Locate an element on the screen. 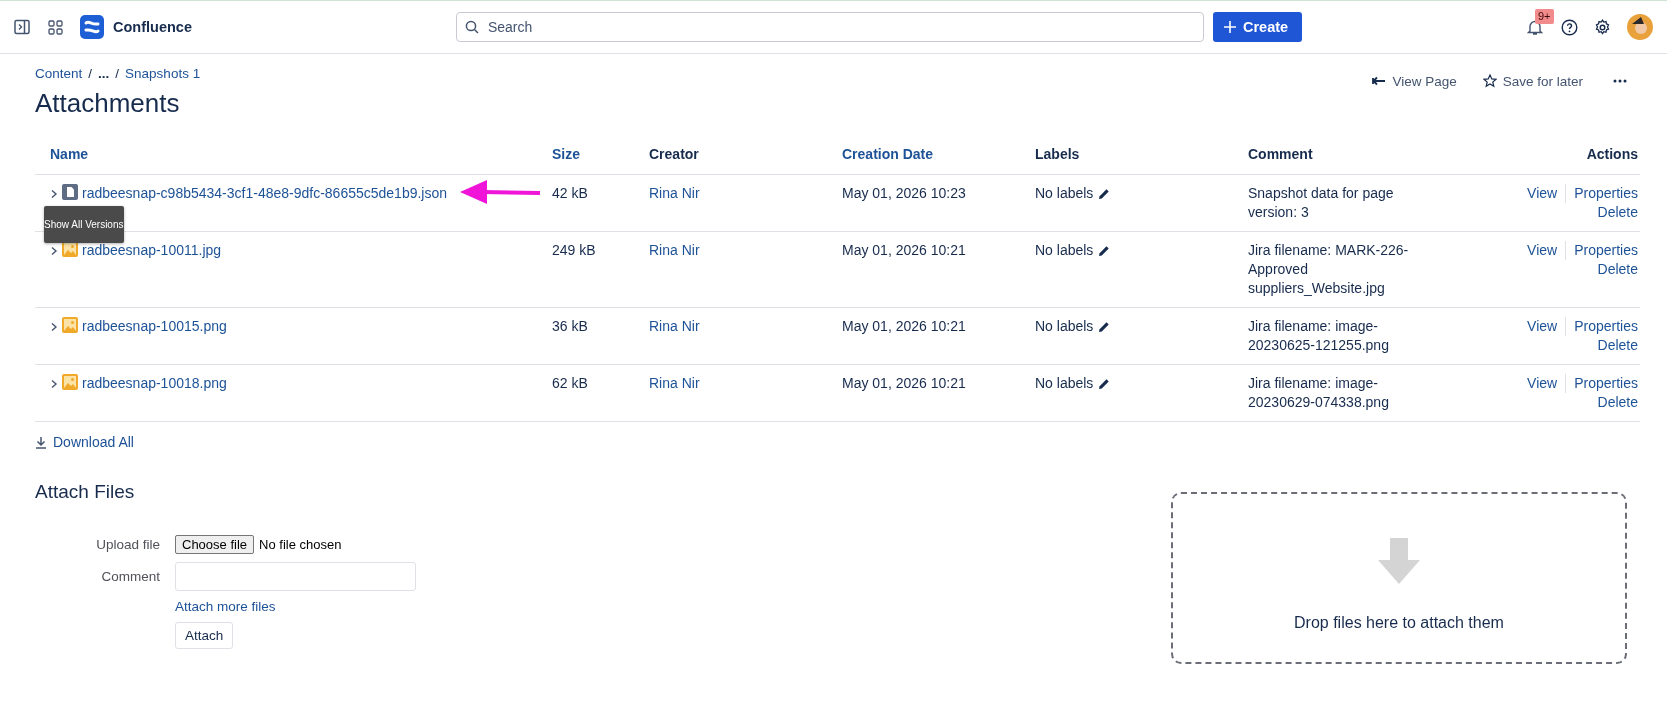 The image size is (1667, 711). app-switcher-icon is located at coordinates (55, 27).